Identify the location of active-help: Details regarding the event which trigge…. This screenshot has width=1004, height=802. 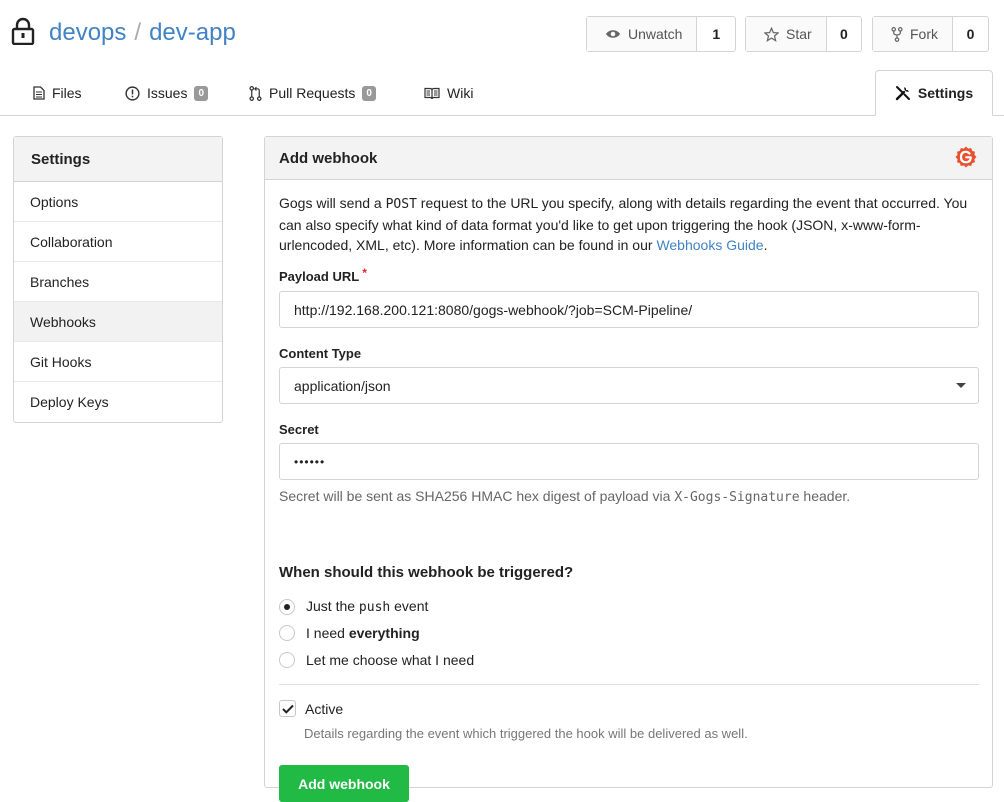
(526, 733).